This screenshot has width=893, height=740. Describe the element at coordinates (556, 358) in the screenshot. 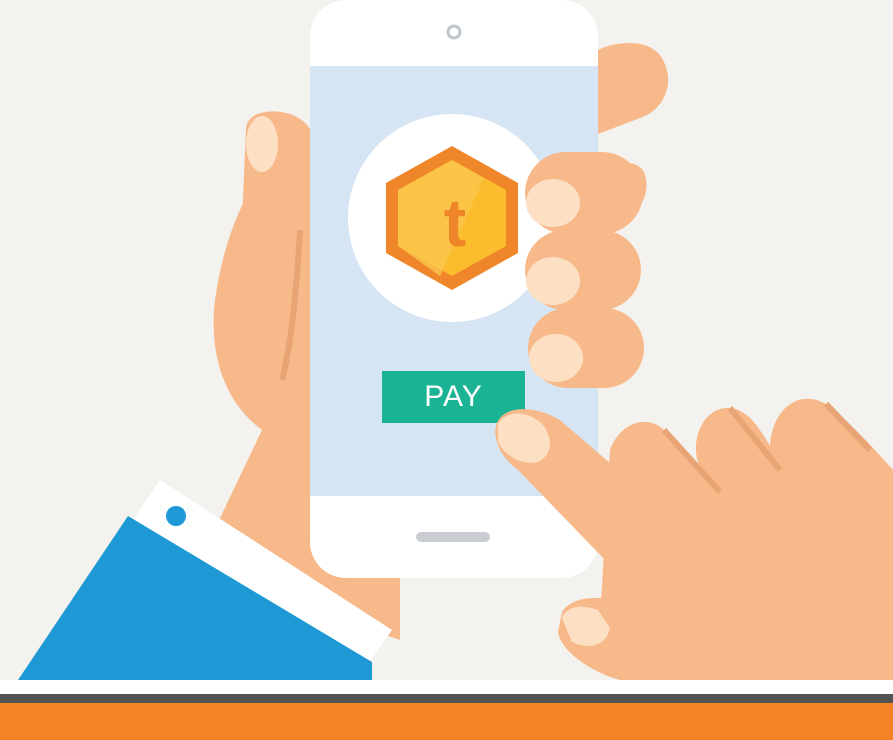

I see `finger-3-nail` at that location.